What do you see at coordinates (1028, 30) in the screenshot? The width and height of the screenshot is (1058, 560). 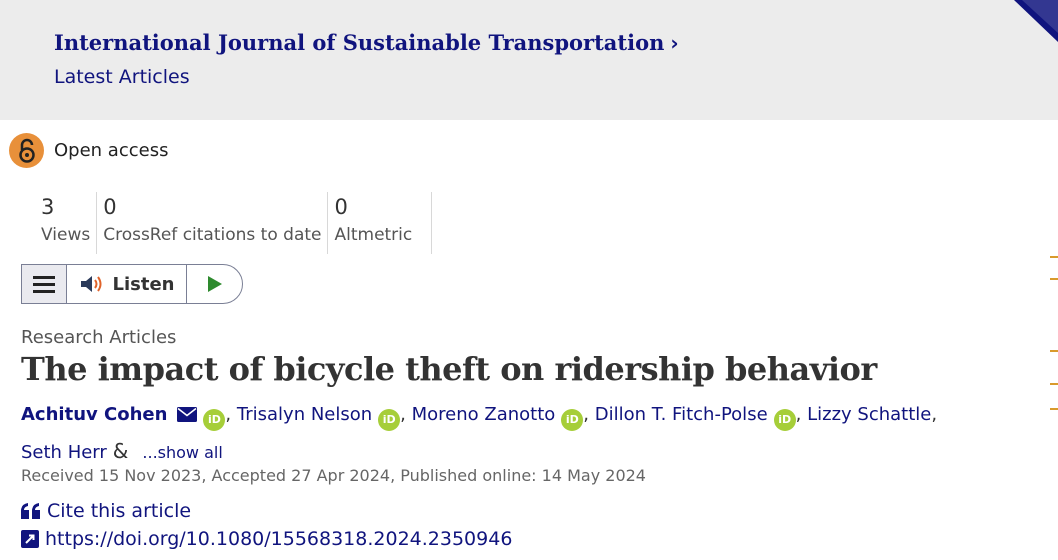 I see `corner-badge` at bounding box center [1028, 30].